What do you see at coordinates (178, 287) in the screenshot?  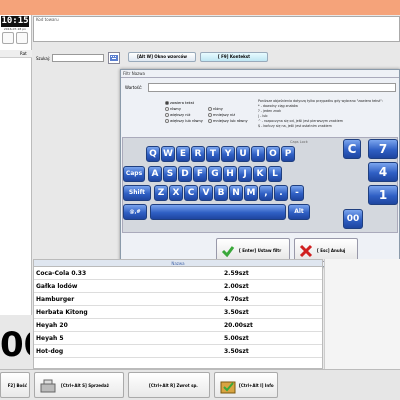 I see `table-row: Gałka lodów 2.00szt` at bounding box center [178, 287].